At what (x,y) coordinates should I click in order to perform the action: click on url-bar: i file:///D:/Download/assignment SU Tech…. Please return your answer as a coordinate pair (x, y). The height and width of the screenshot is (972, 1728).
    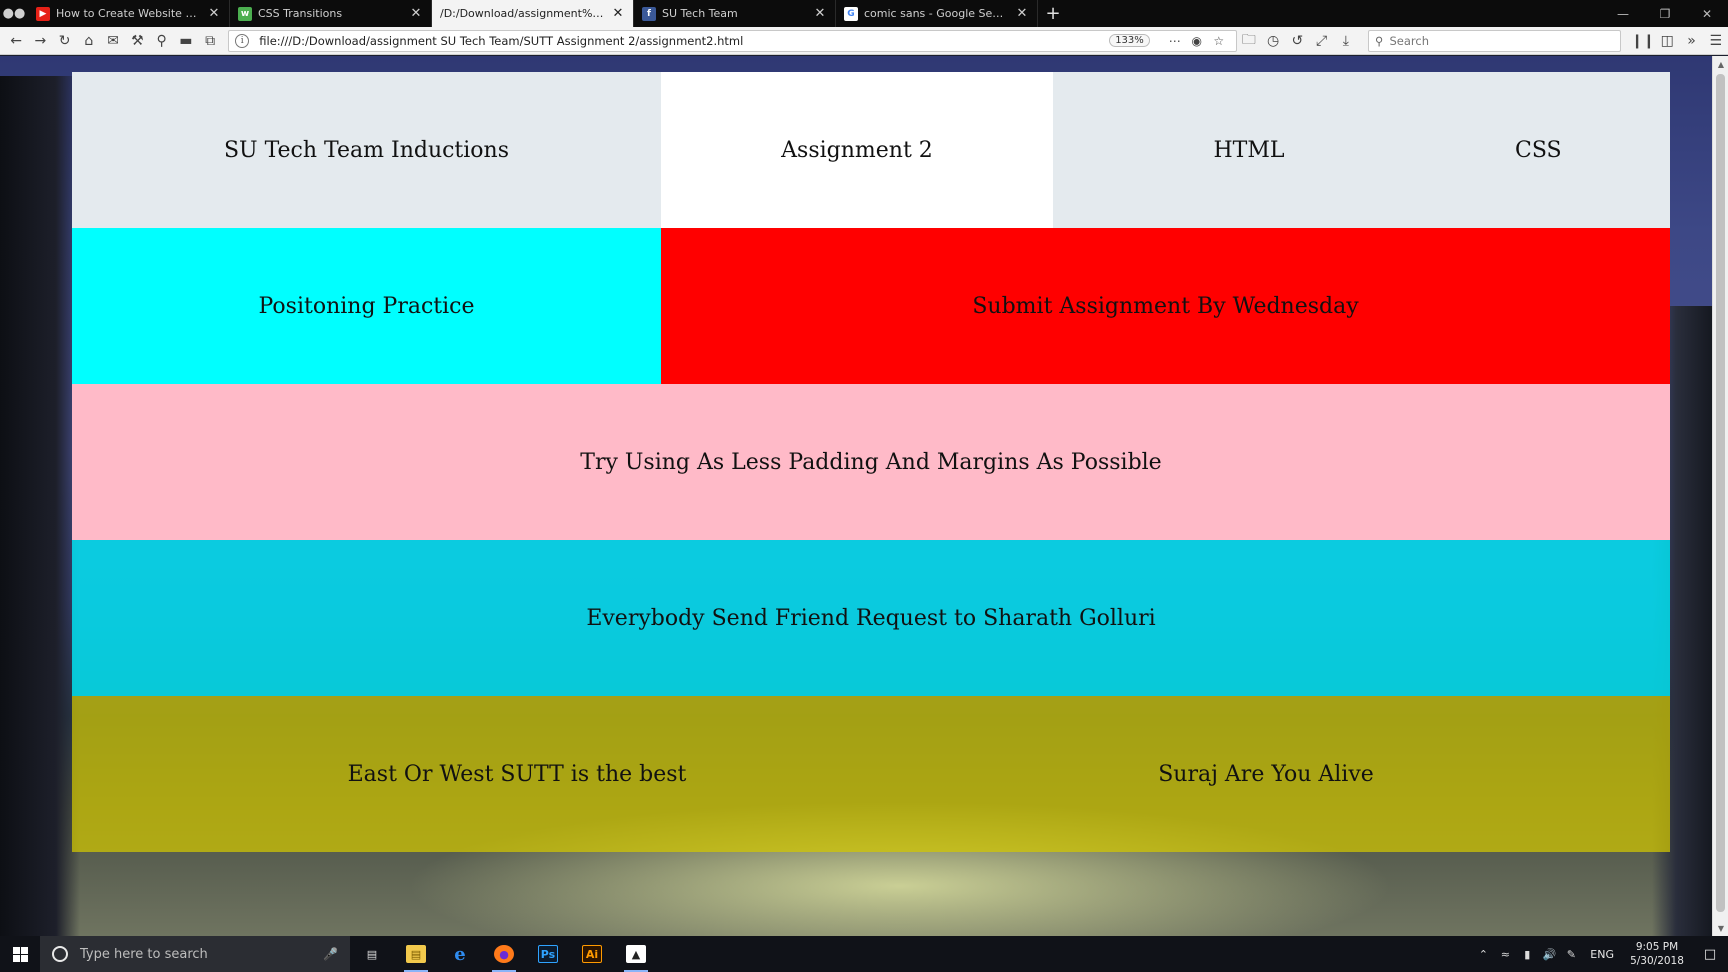
    Looking at the image, I should click on (732, 40).